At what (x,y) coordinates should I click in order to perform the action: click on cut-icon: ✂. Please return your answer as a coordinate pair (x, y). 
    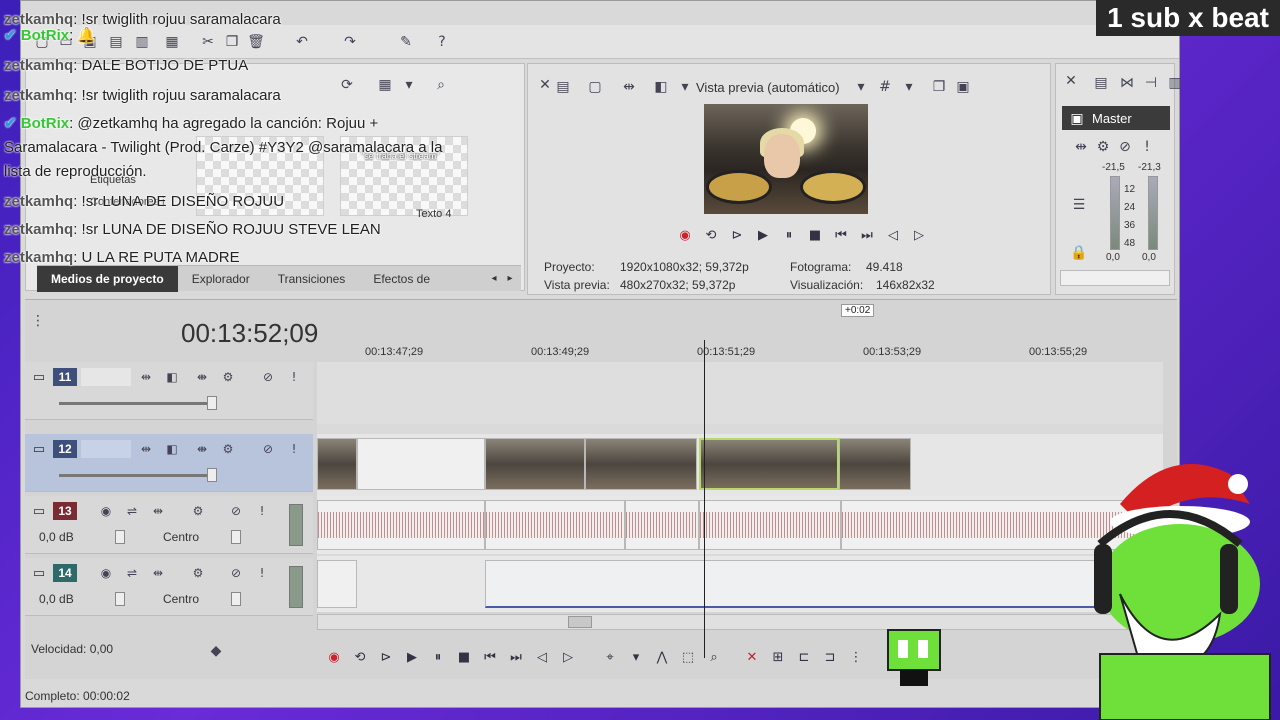
    Looking at the image, I should click on (208, 42).